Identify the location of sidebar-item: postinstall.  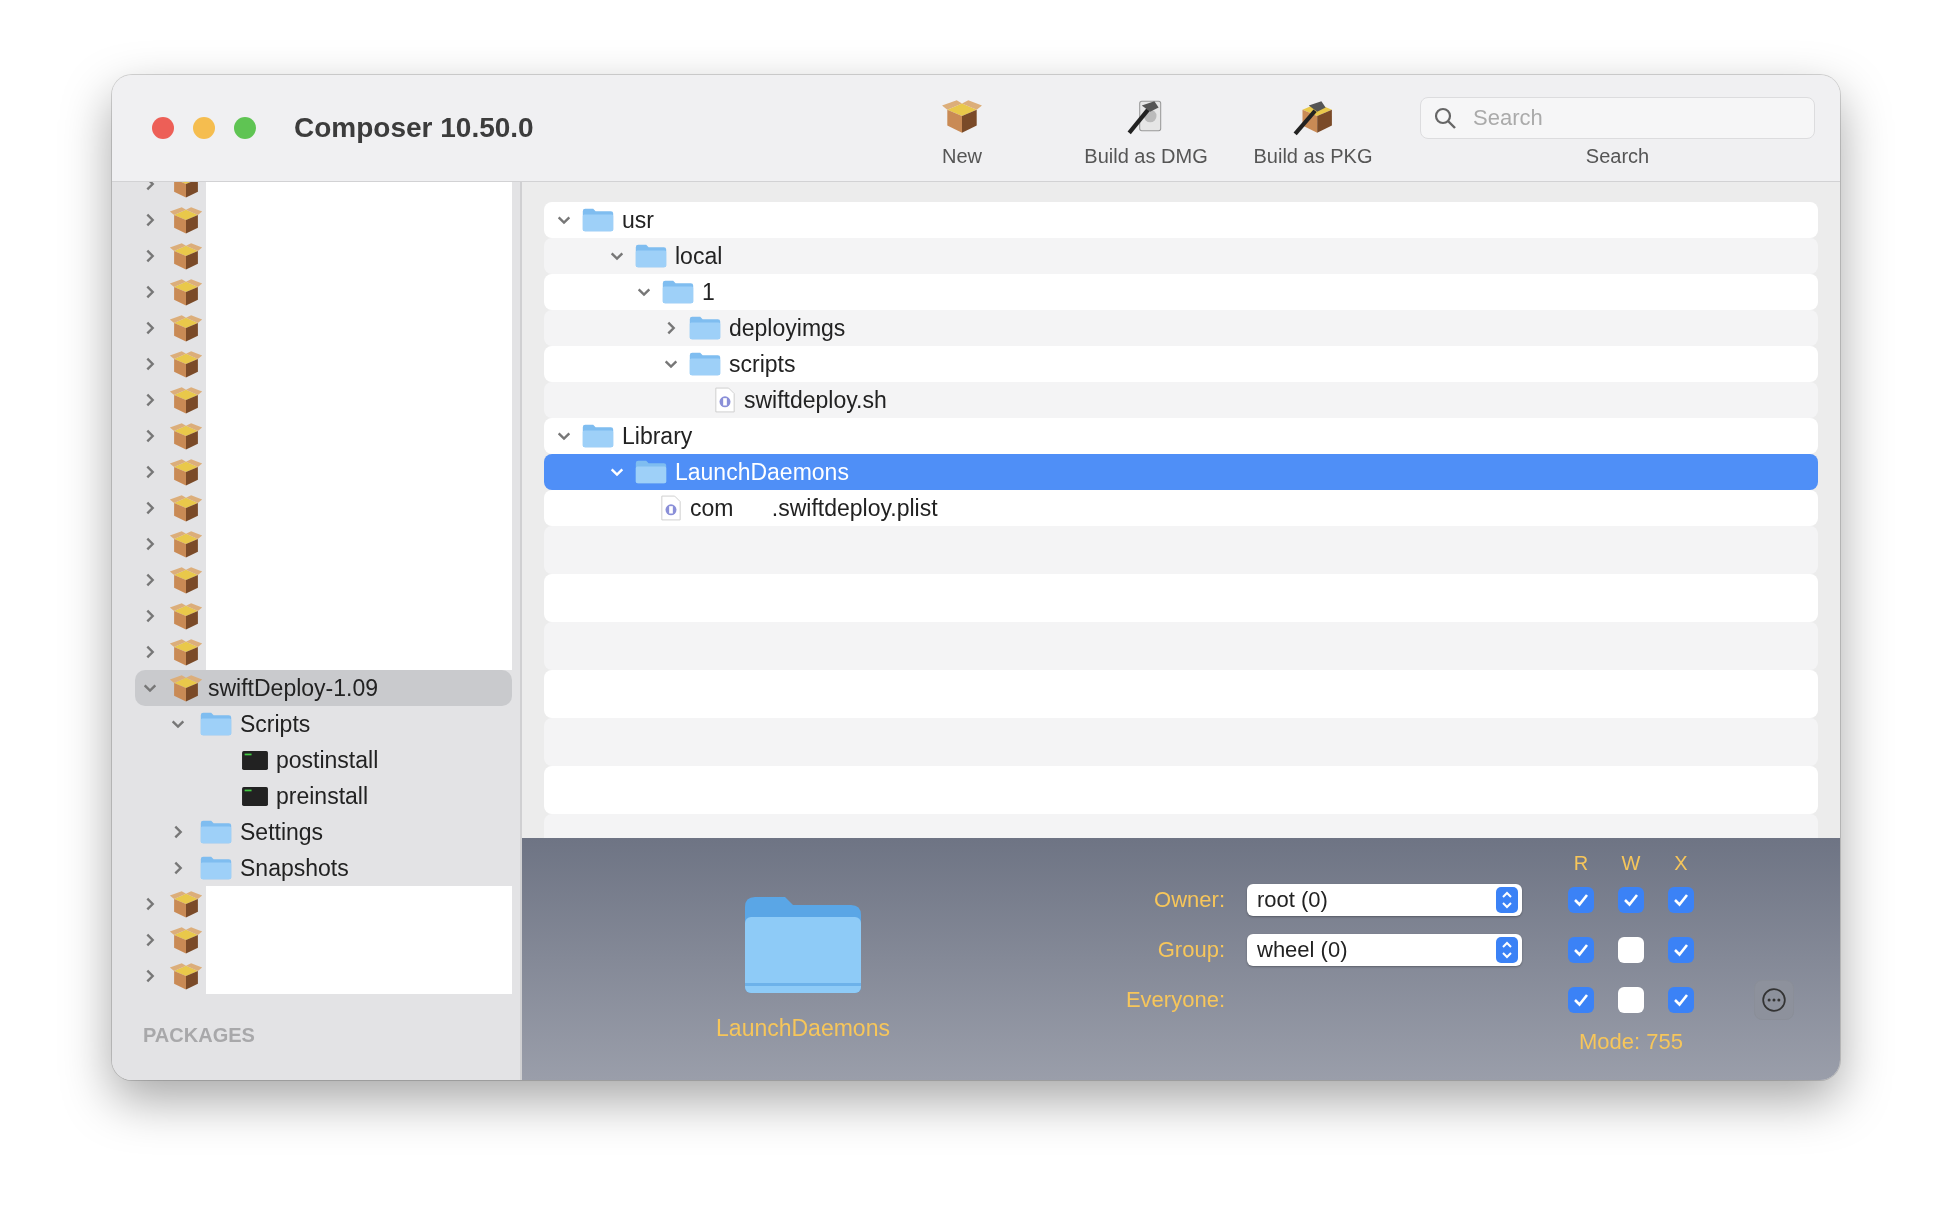
(323, 760).